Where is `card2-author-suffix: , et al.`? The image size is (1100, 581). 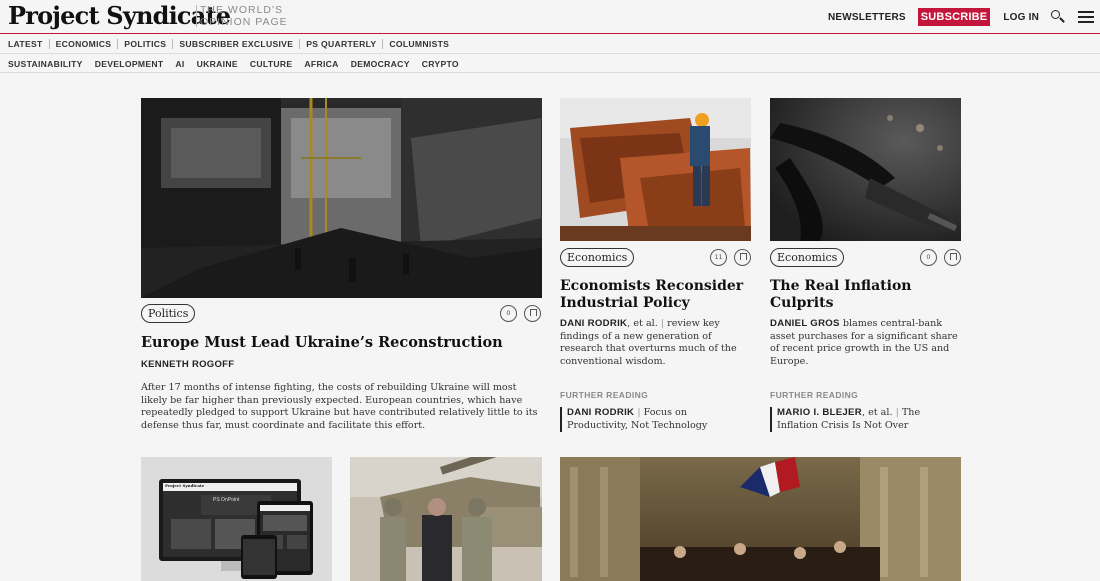
card2-author-suffix: , et al. is located at coordinates (642, 323).